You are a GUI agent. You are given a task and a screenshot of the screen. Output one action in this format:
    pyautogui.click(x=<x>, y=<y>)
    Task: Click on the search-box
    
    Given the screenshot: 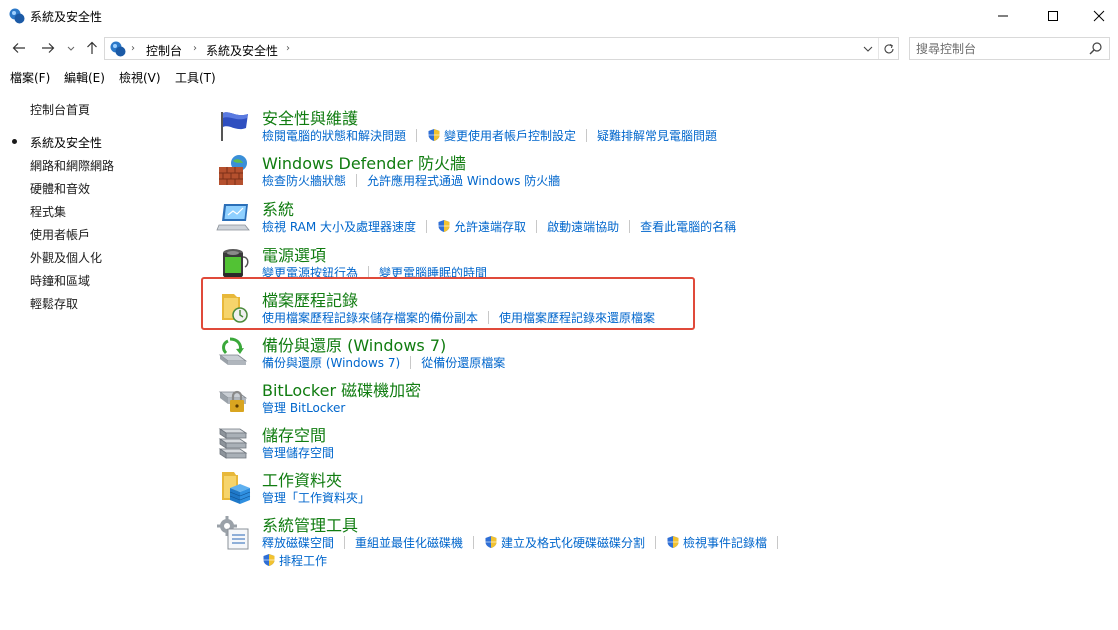 What is the action you would take?
    pyautogui.click(x=1009, y=48)
    